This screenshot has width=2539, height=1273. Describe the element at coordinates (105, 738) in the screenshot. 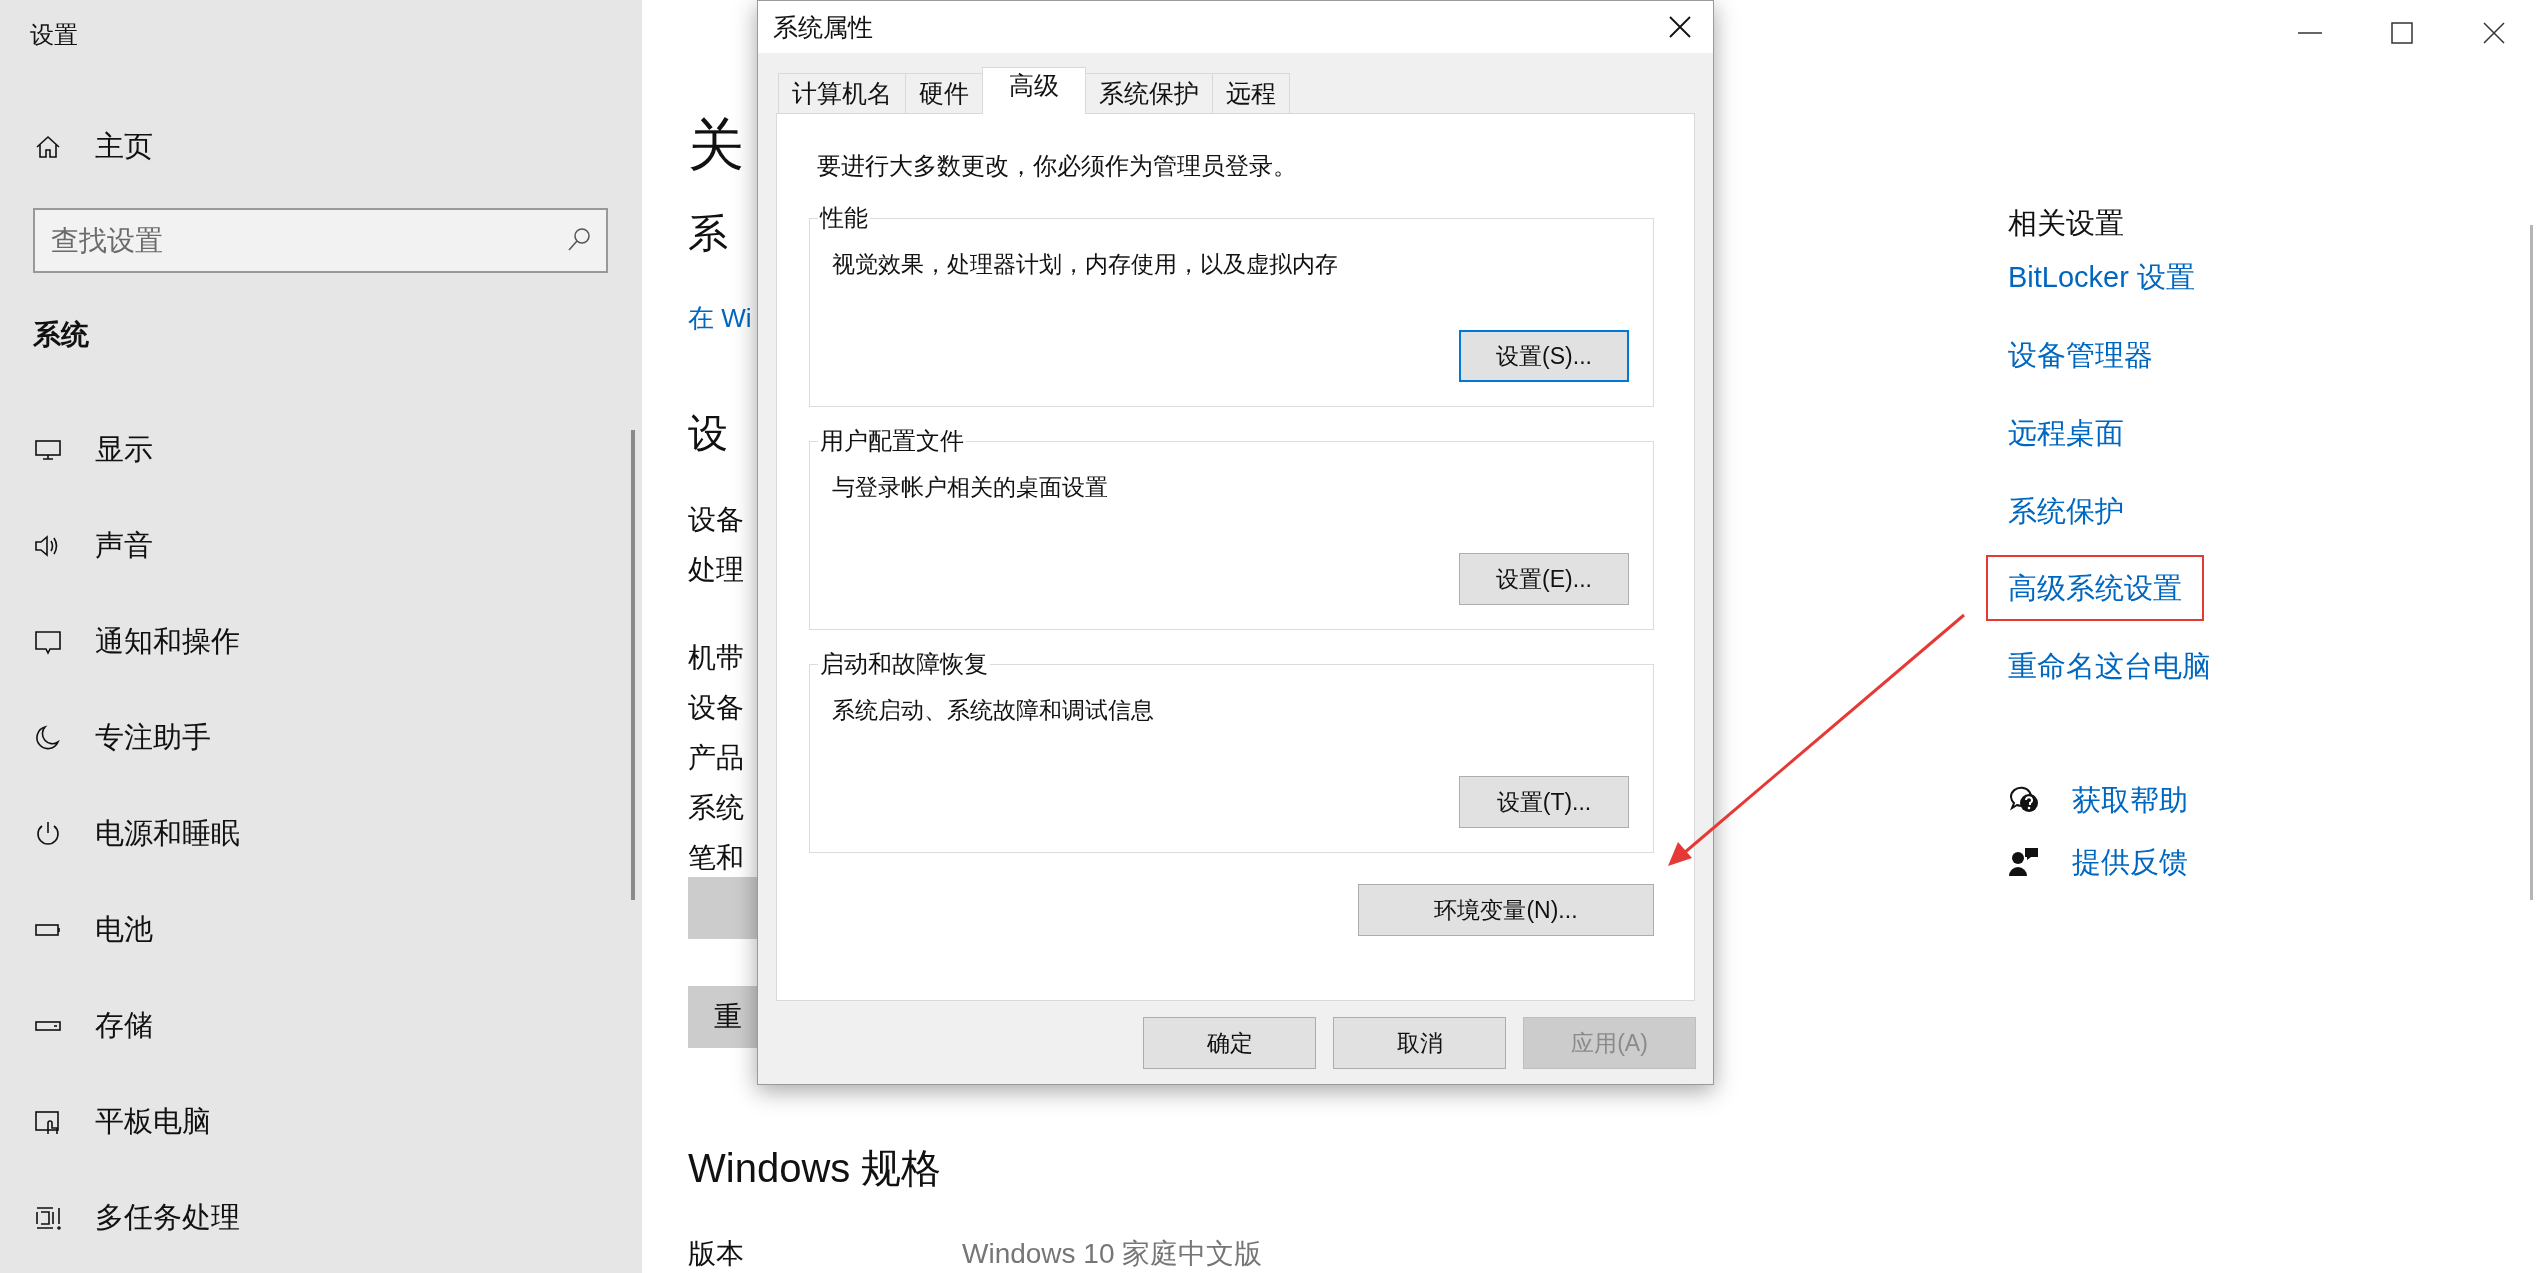

I see `nav-item: 专注助手` at that location.